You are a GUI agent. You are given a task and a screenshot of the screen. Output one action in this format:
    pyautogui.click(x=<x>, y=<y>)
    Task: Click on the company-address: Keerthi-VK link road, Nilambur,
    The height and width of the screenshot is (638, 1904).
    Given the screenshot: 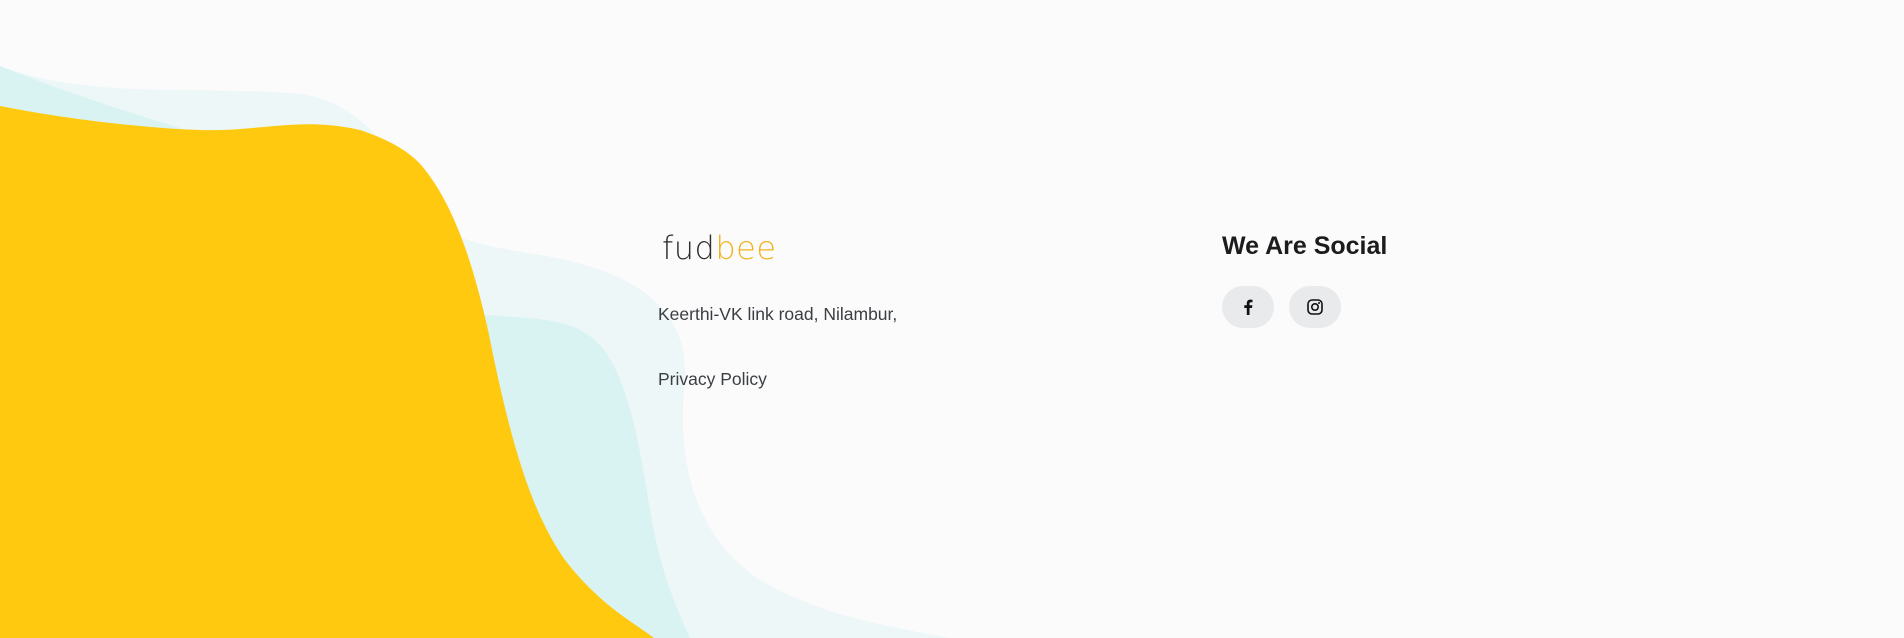 What is the action you would take?
    pyautogui.click(x=778, y=314)
    